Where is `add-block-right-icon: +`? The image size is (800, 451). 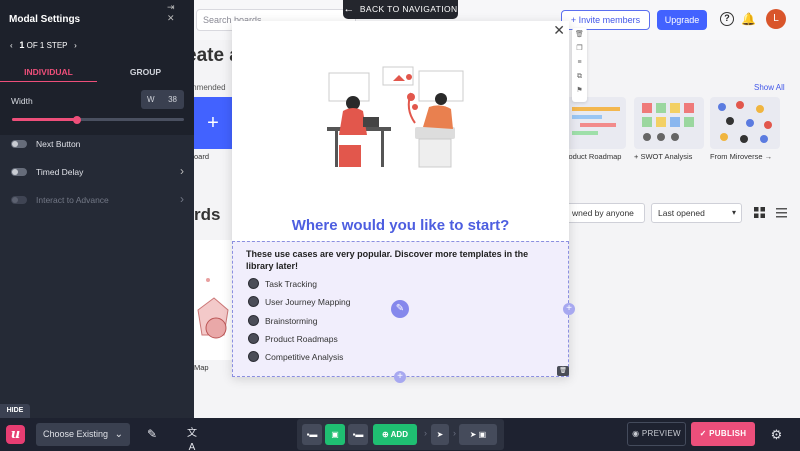
add-block-right-icon: + is located at coordinates (569, 309).